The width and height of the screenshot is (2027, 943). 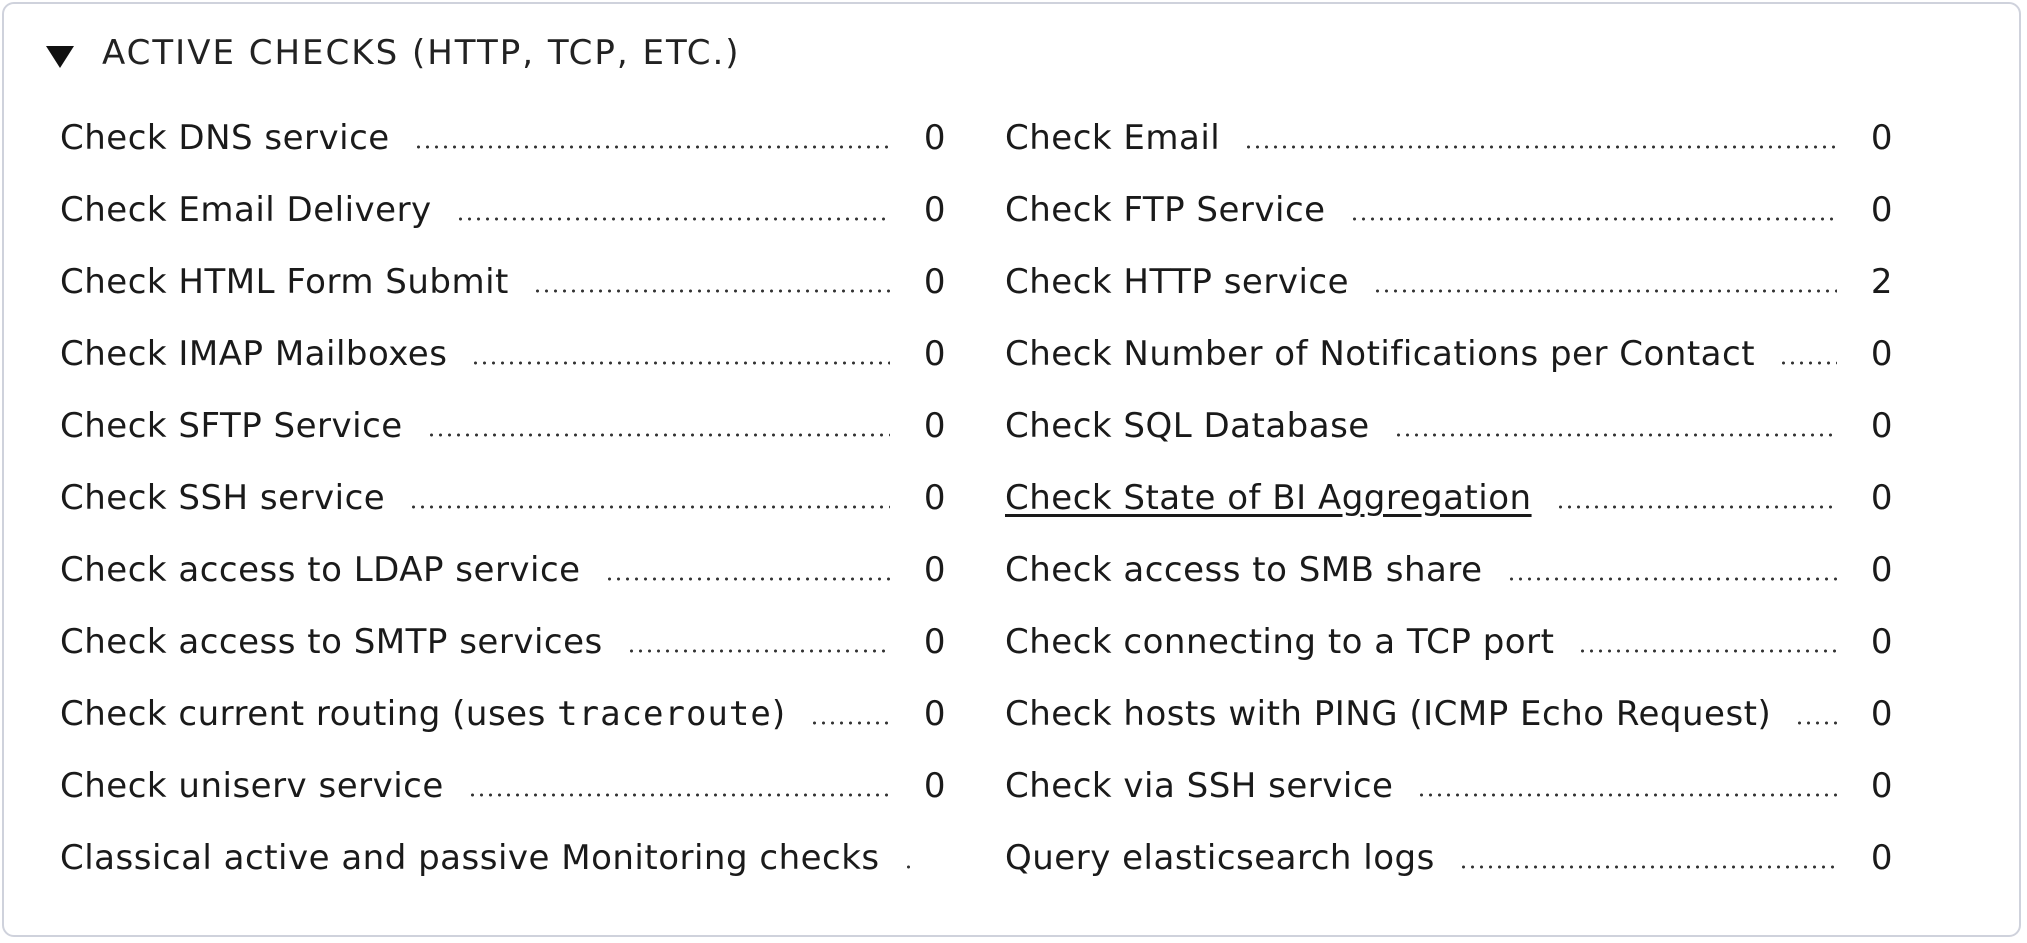 I want to click on section-title: ACTIVE CHECKS (HTTP, TCP, ETC.), so click(x=421, y=53).